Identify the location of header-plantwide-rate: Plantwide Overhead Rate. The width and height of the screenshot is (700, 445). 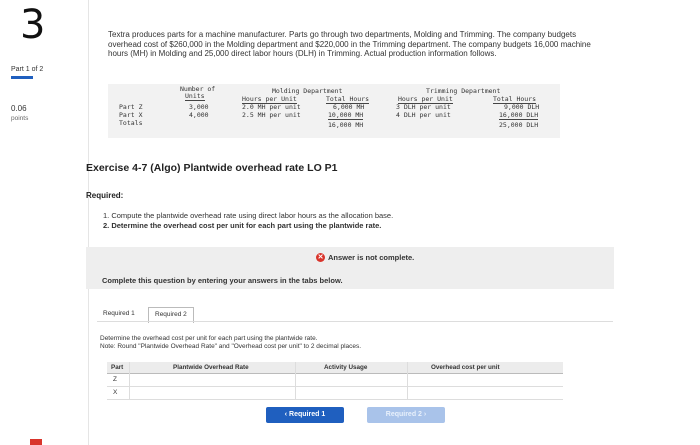
(211, 367).